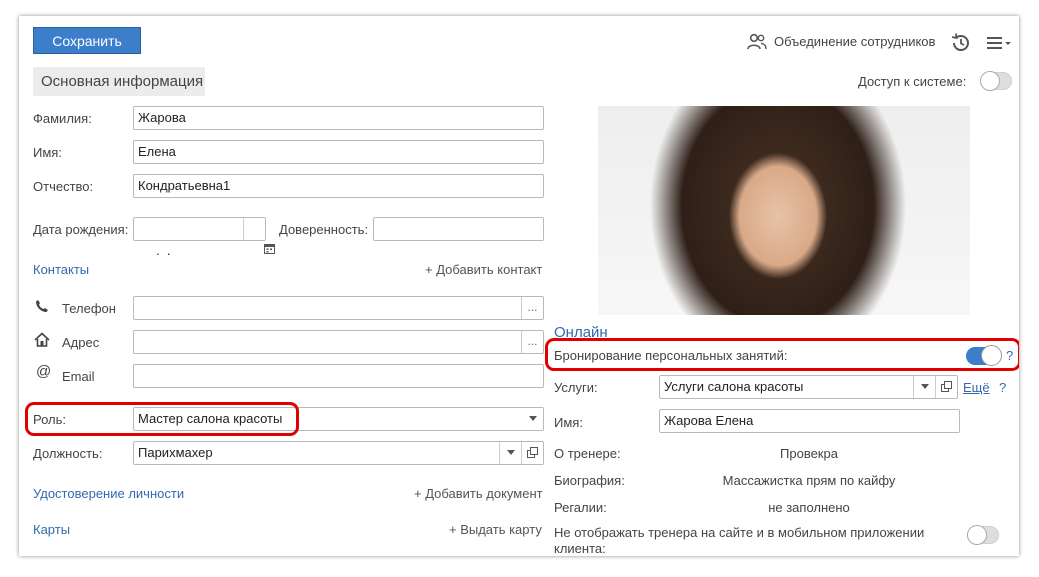 Image resolution: width=1039 pixels, height=577 pixels. I want to click on trust-field, so click(458, 229).